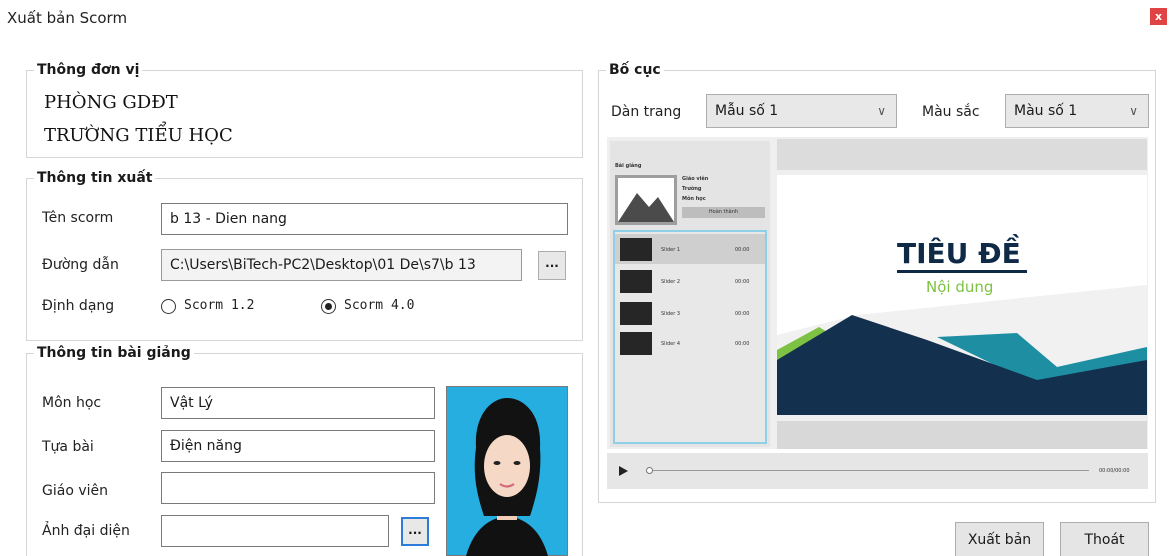  Describe the element at coordinates (623, 471) in the screenshot. I see `play-icon` at that location.